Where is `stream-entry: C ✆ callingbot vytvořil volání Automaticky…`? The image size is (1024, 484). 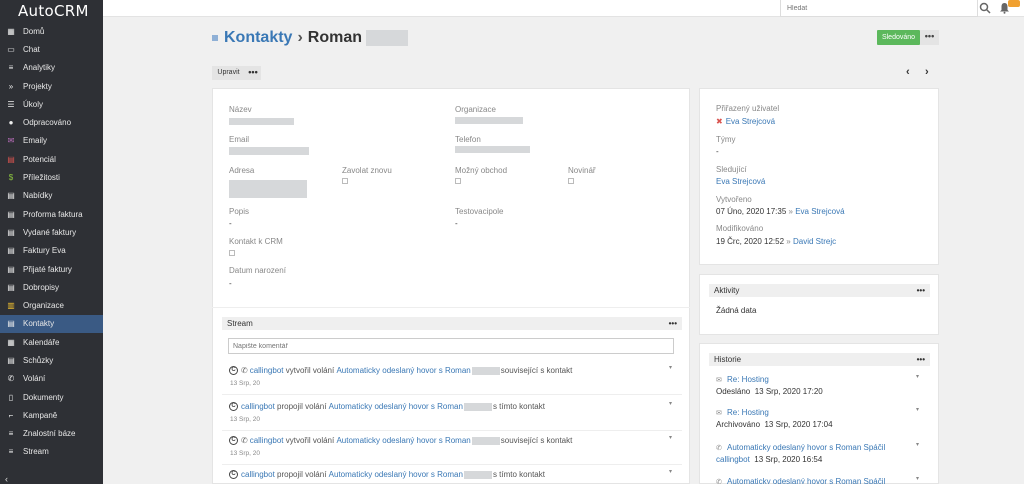 stream-entry: C ✆ callingbot vytvořil volání Automaticky… is located at coordinates (400, 440).